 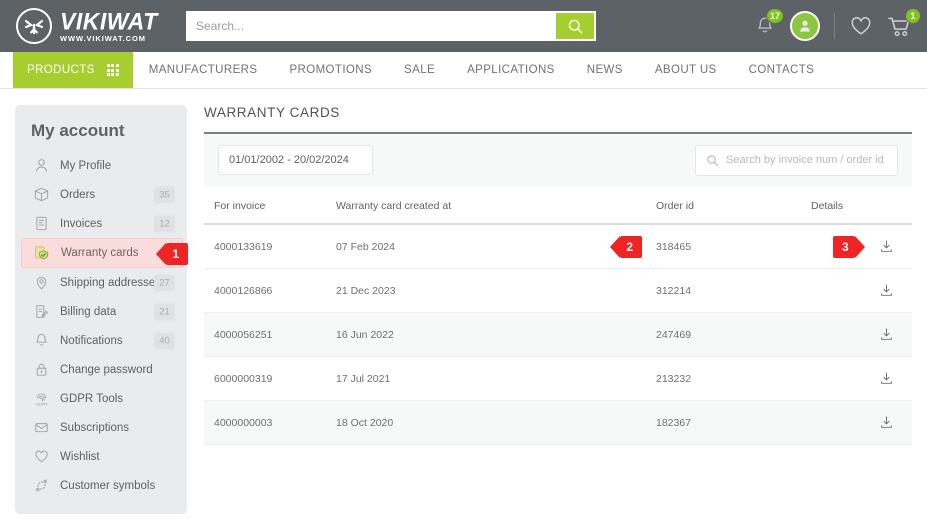 I want to click on lock-icon, so click(x=41, y=370).